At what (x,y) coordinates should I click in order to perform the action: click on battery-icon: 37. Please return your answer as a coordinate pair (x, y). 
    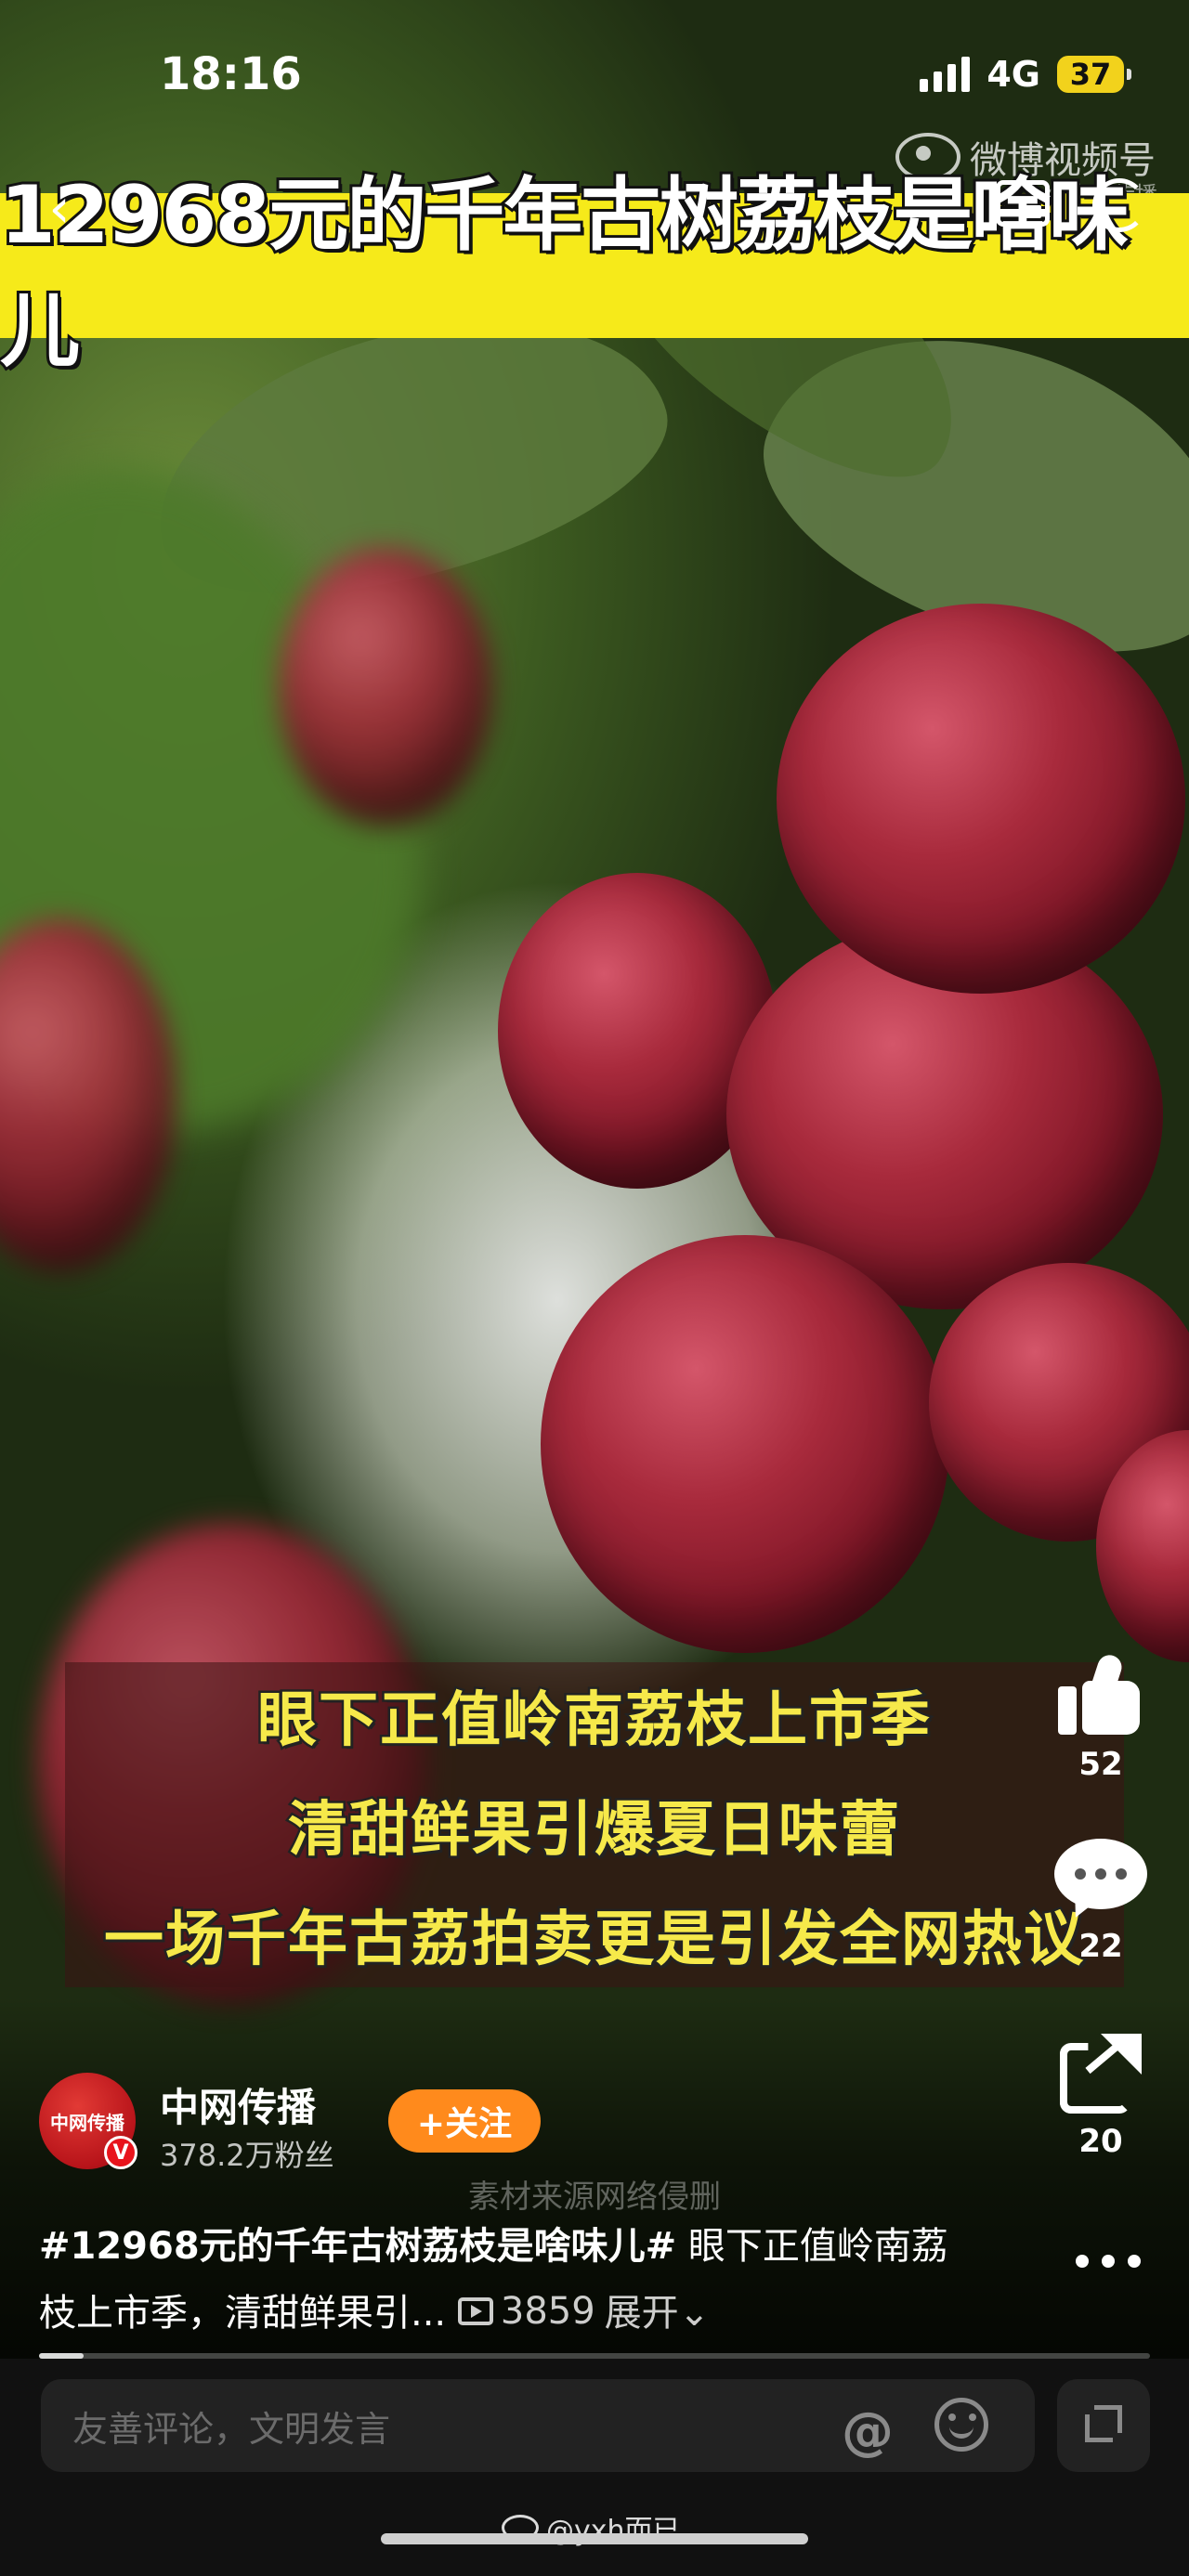
    Looking at the image, I should click on (1094, 75).